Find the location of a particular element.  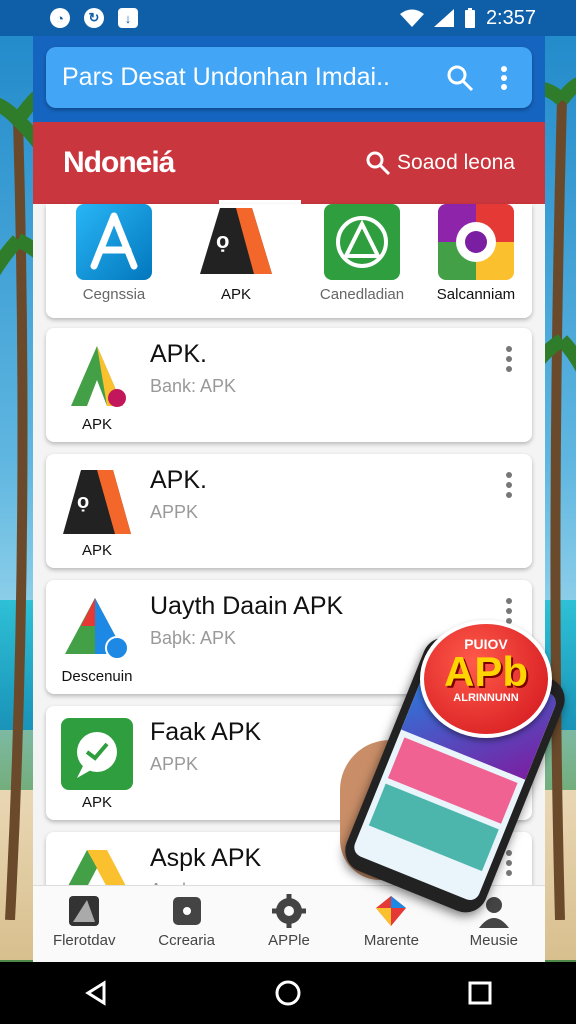

header-search-label: Soaod leona is located at coordinates (456, 162).